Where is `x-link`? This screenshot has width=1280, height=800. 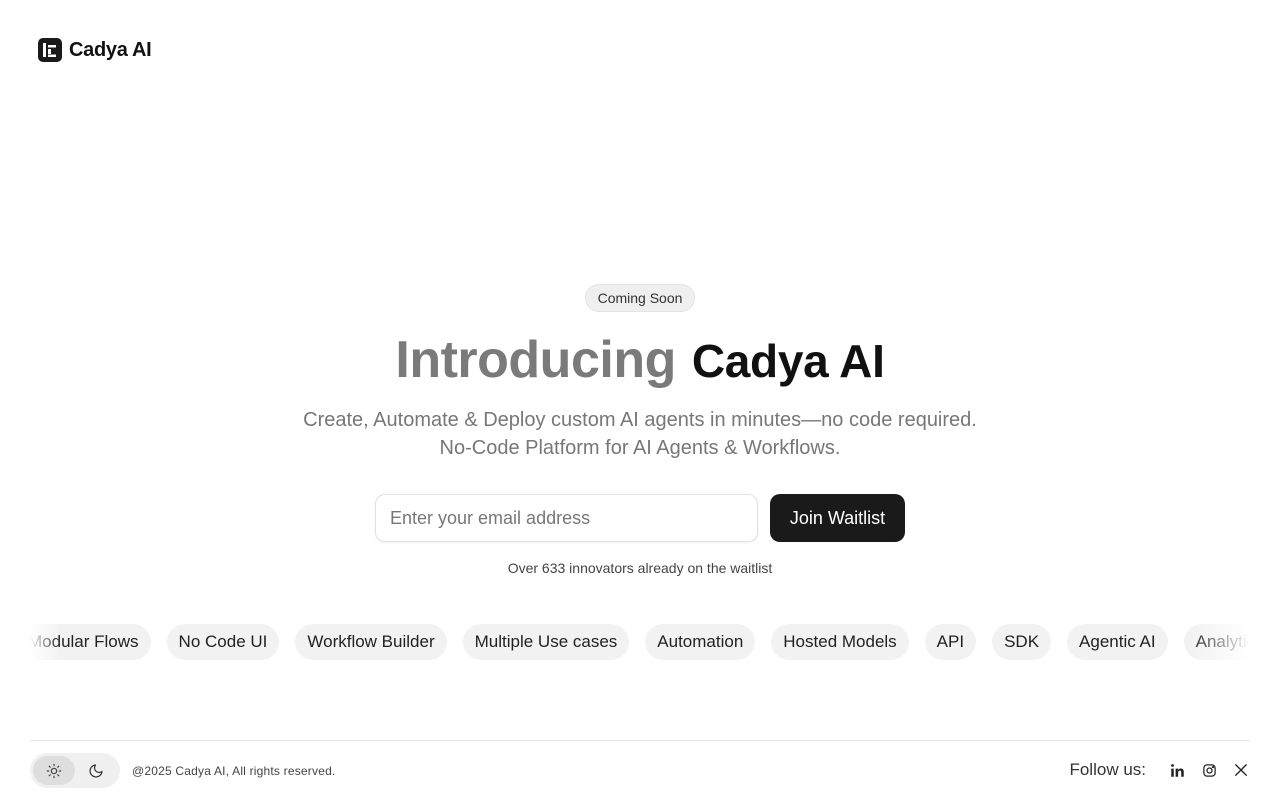 x-link is located at coordinates (1241, 770).